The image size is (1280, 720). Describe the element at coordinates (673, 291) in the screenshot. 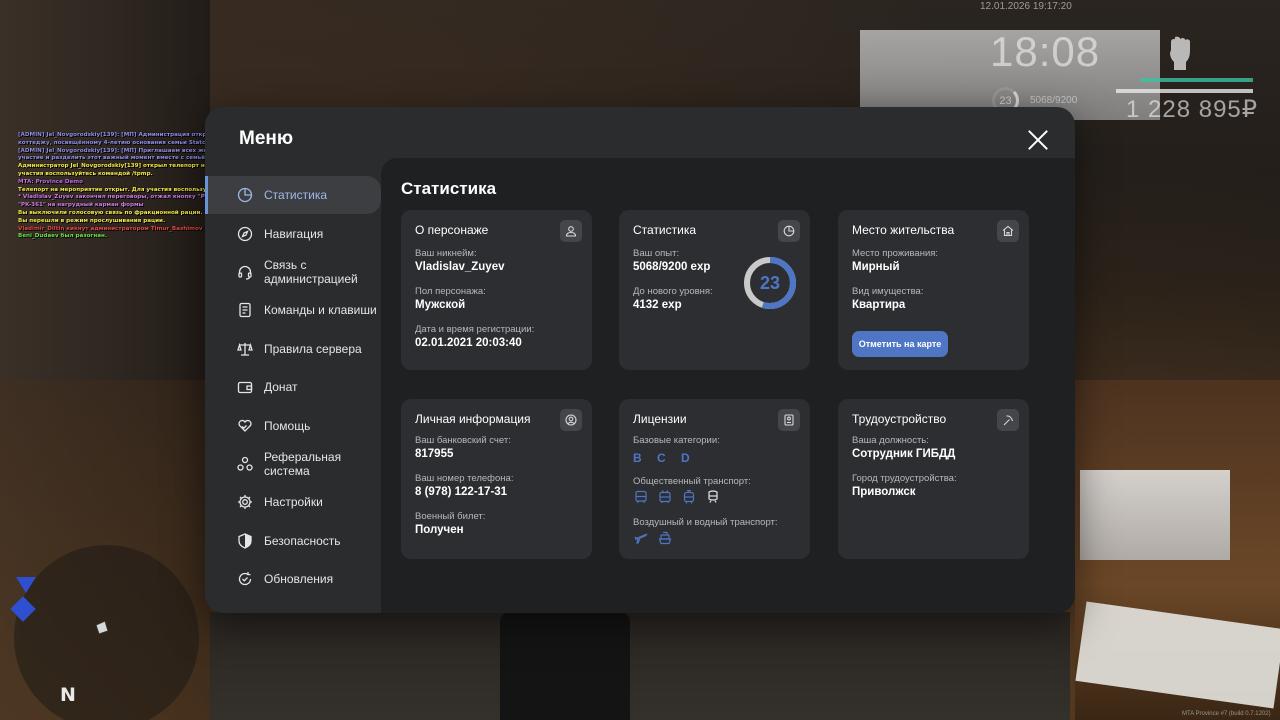

I see `field-label: До нового уровня:` at that location.